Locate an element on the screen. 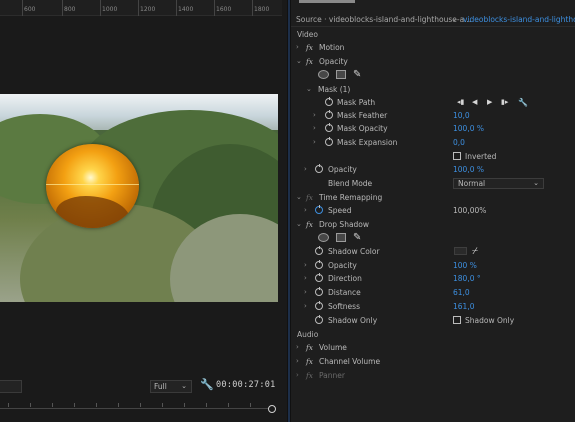 The image size is (575, 422). param-value: 100 % is located at coordinates (465, 265).